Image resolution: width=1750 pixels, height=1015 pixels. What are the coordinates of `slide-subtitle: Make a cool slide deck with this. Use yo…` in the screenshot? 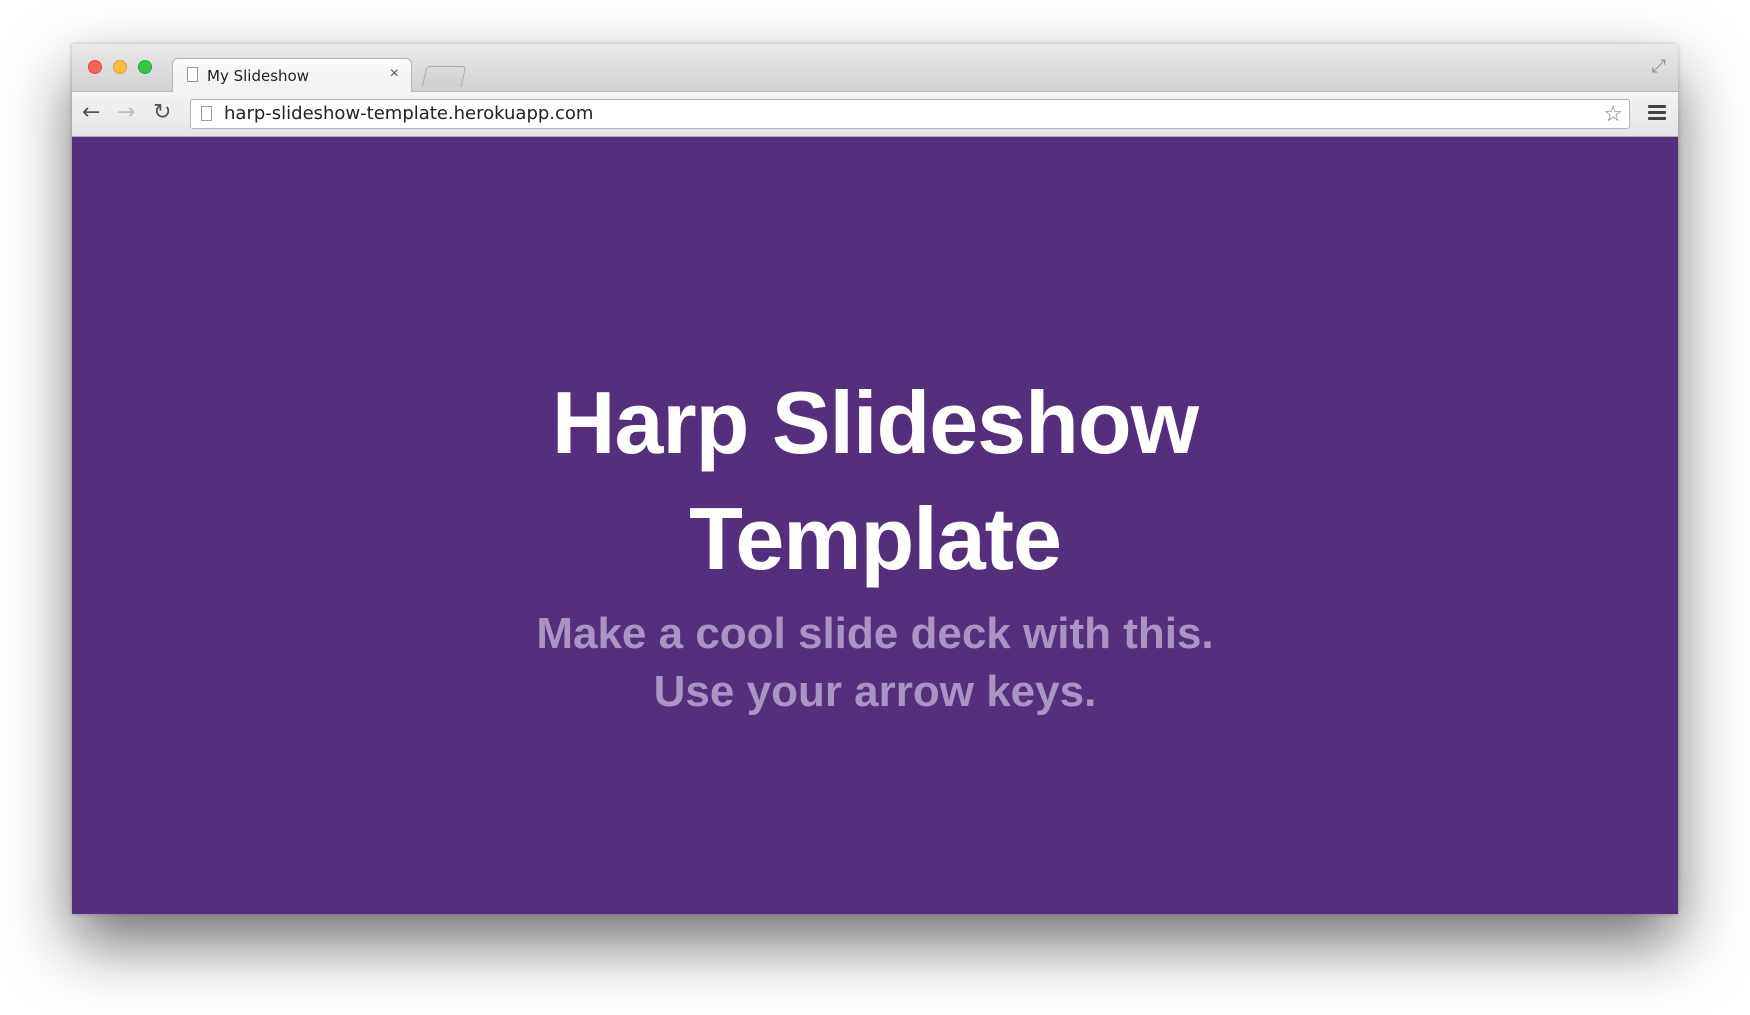 It's located at (875, 663).